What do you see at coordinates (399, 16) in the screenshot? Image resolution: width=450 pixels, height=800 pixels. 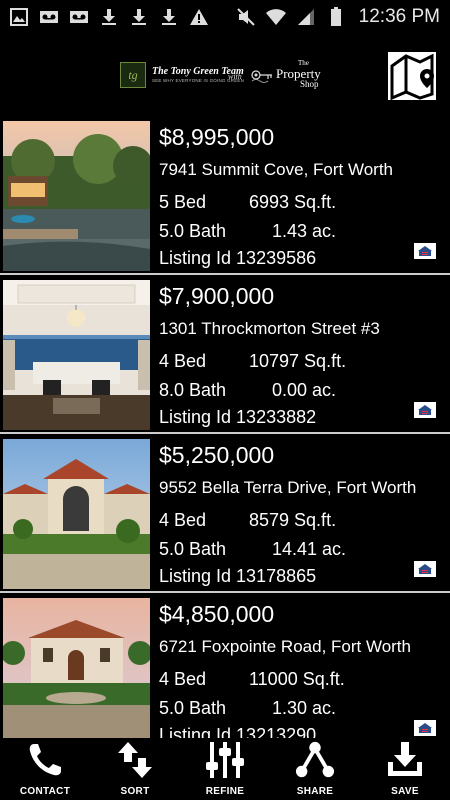 I see `clock: 12:36 PM` at bounding box center [399, 16].